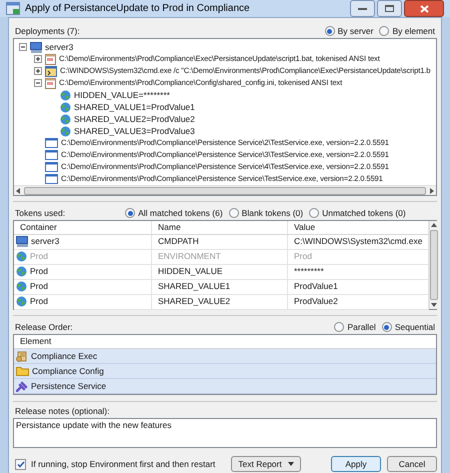 The height and width of the screenshot is (473, 450). What do you see at coordinates (225, 371) in the screenshot?
I see `list-item: Compliance Config` at bounding box center [225, 371].